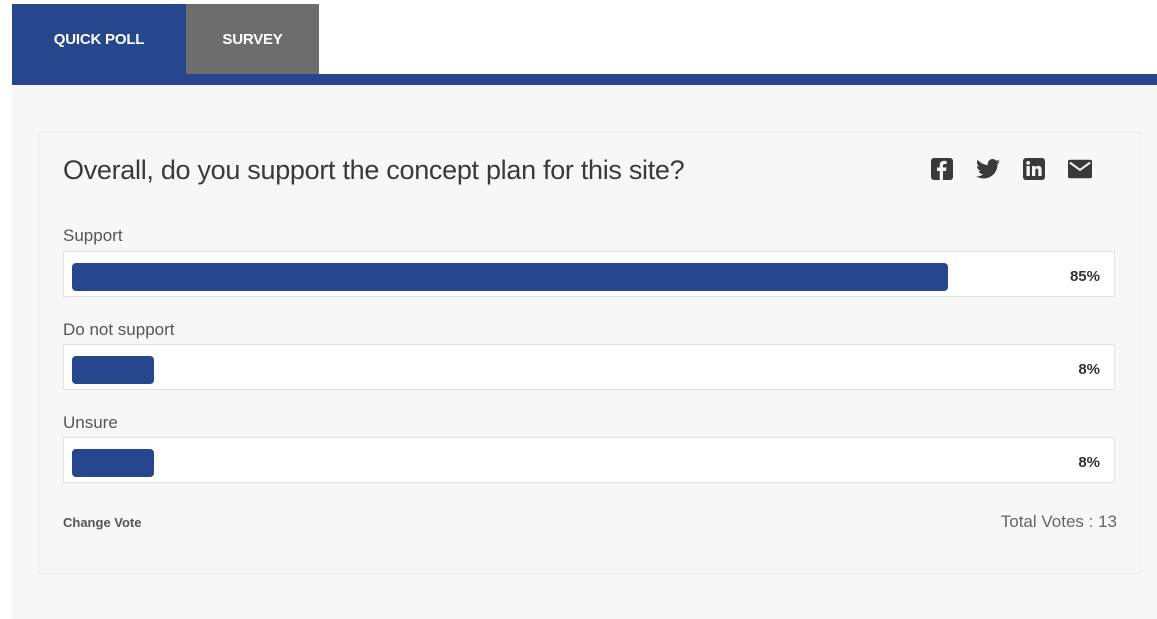 Image resolution: width=1157 pixels, height=619 pixels. I want to click on tab-survey: SURVEY, so click(252, 39).